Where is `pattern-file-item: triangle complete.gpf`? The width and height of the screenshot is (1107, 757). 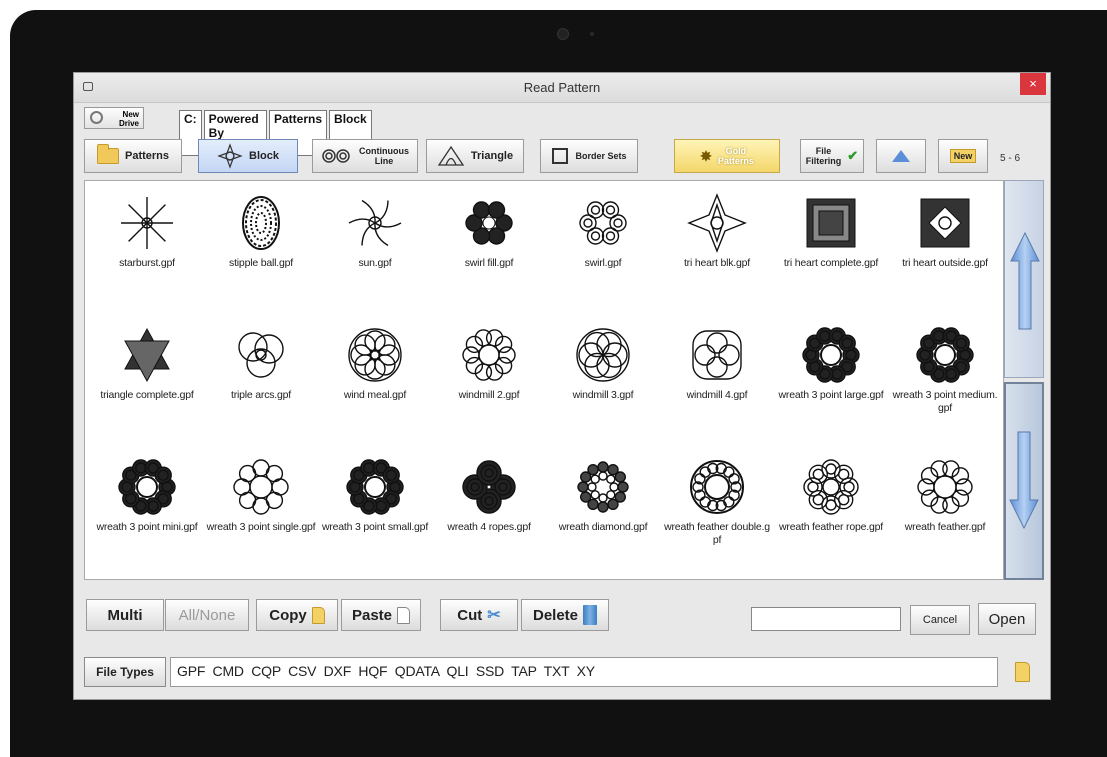 pattern-file-item: triangle complete.gpf is located at coordinates (147, 384).